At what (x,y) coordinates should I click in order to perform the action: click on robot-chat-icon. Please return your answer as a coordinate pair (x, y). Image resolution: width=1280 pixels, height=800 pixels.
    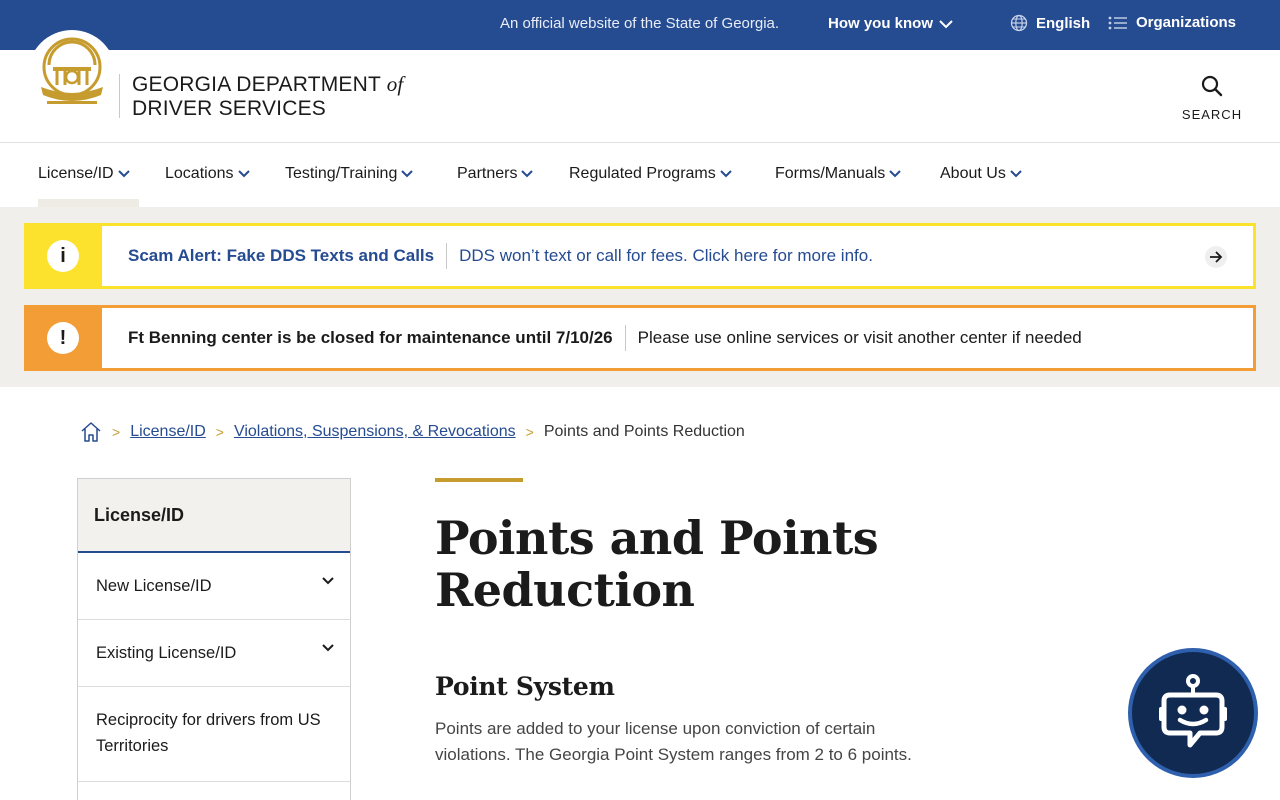
    Looking at the image, I should click on (1193, 711).